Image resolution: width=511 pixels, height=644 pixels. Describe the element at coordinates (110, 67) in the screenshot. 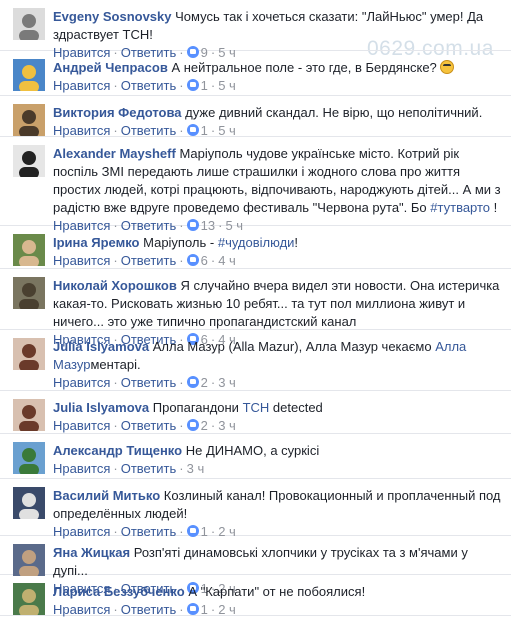

I see `comment-author: Андрей Чепрасов` at that location.